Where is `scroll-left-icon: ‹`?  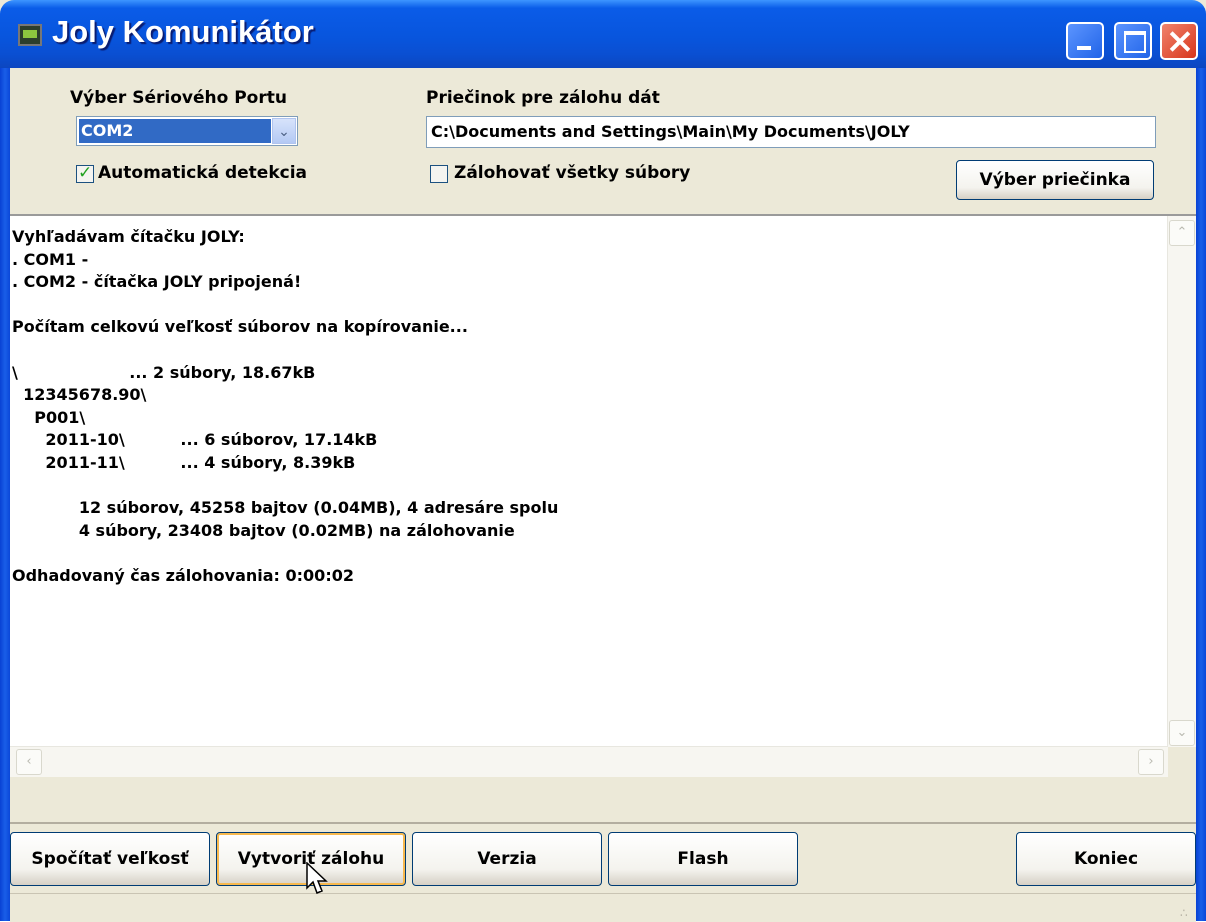
scroll-left-icon: ‹ is located at coordinates (29, 762).